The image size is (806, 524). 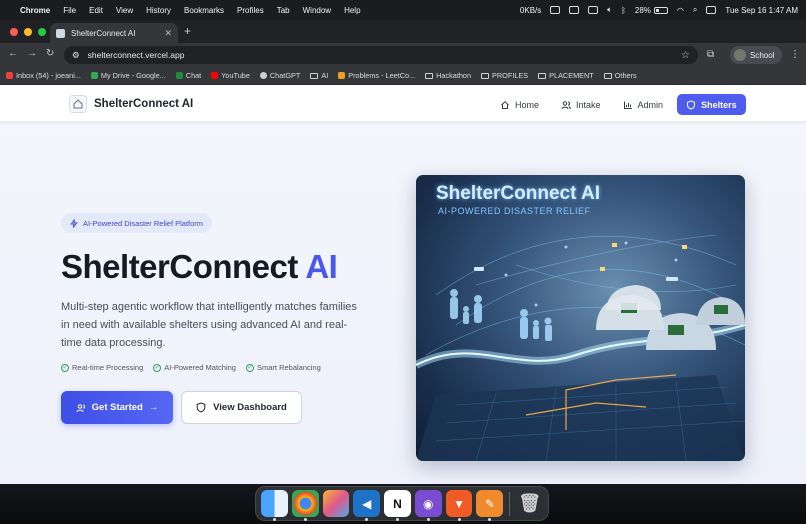 I want to click on notion-status-icon, so click(x=555, y=10).